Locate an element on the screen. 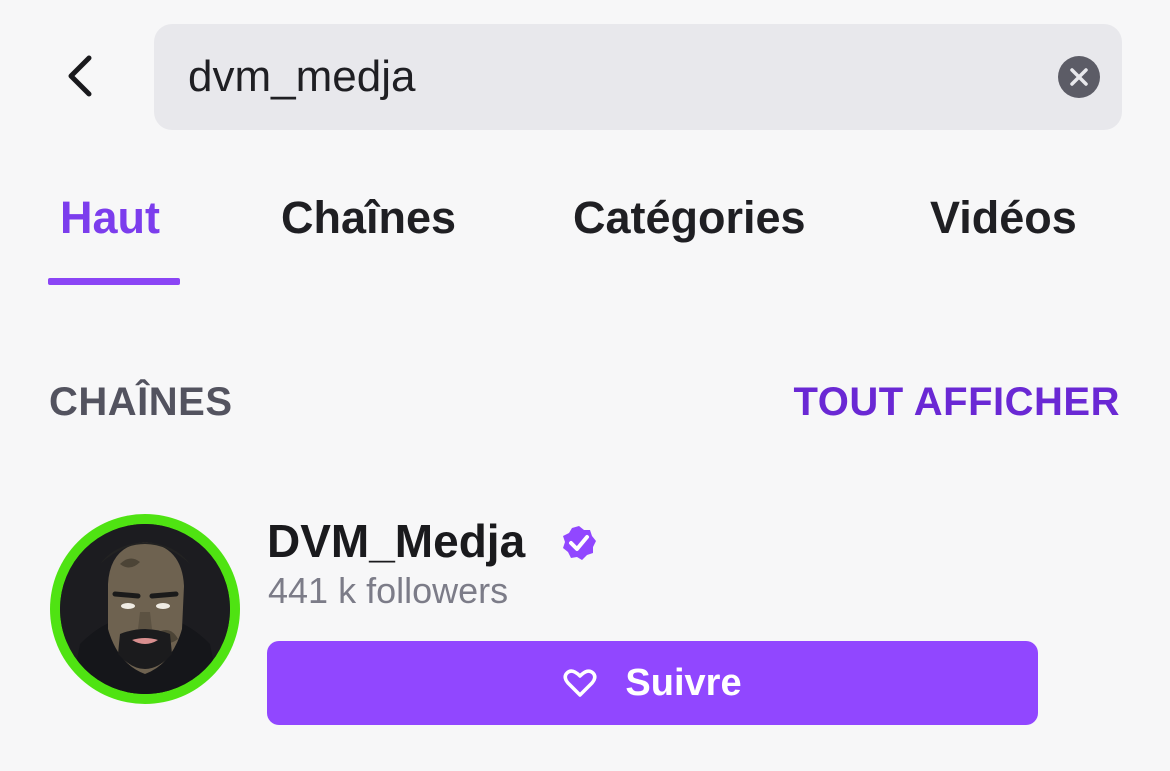  avatar-image is located at coordinates (145, 609).